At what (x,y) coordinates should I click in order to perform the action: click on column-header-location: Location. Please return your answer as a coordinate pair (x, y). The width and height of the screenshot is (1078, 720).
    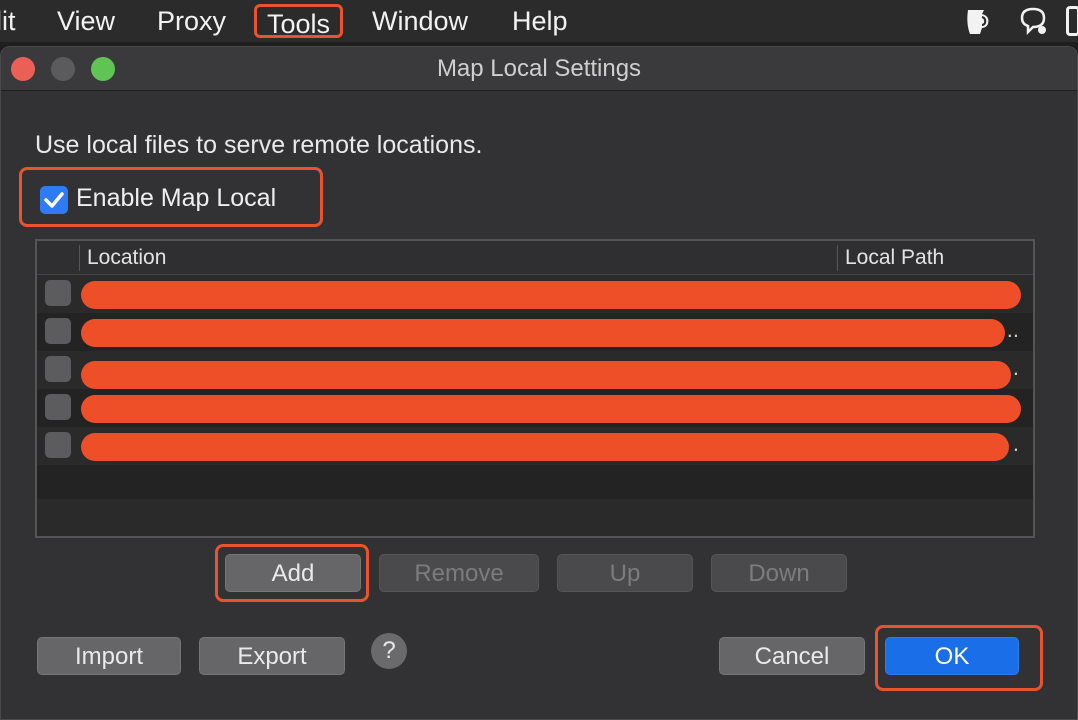
    Looking at the image, I should click on (126, 258).